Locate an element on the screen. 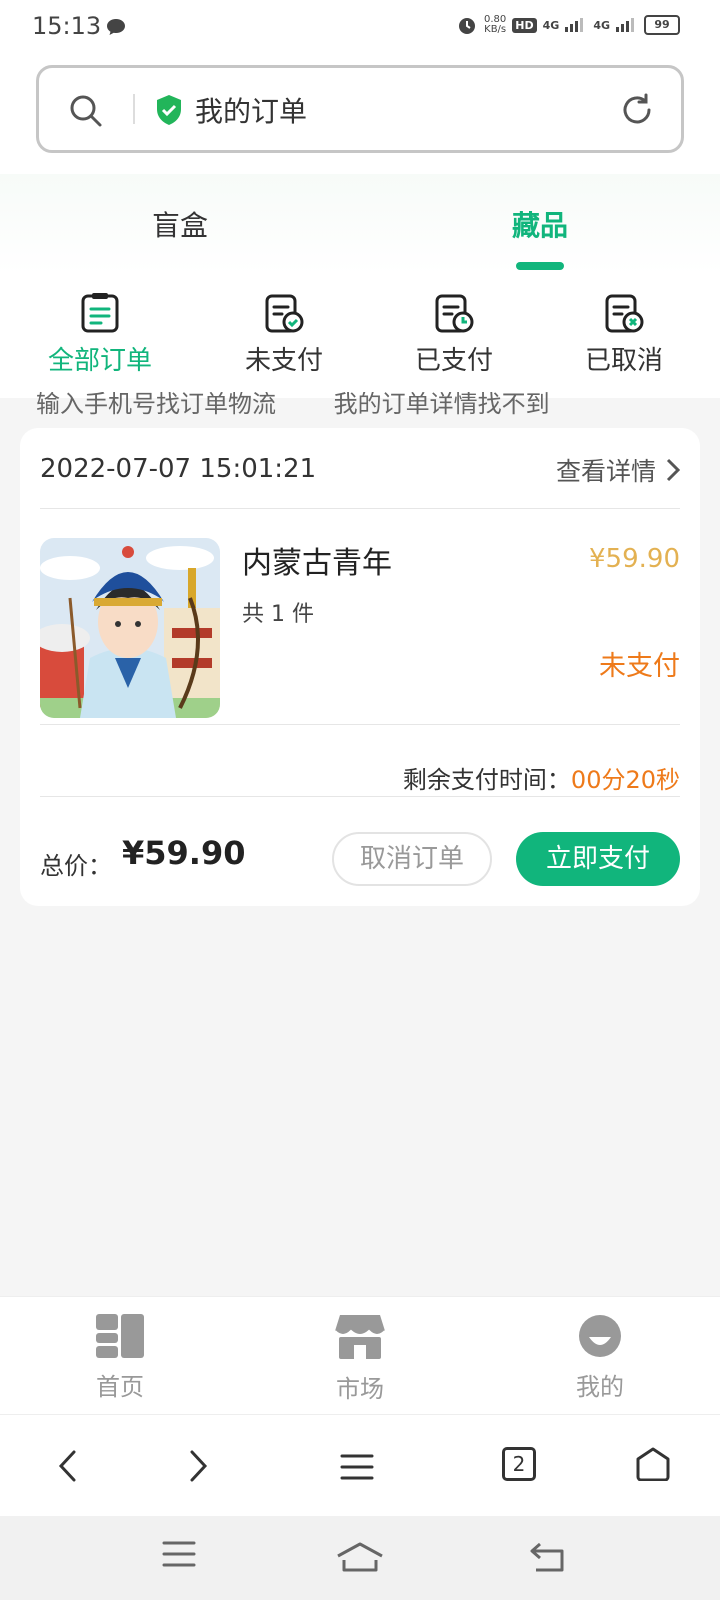 The height and width of the screenshot is (1600, 720). pay-now-button: 立即支付 is located at coordinates (598, 859).